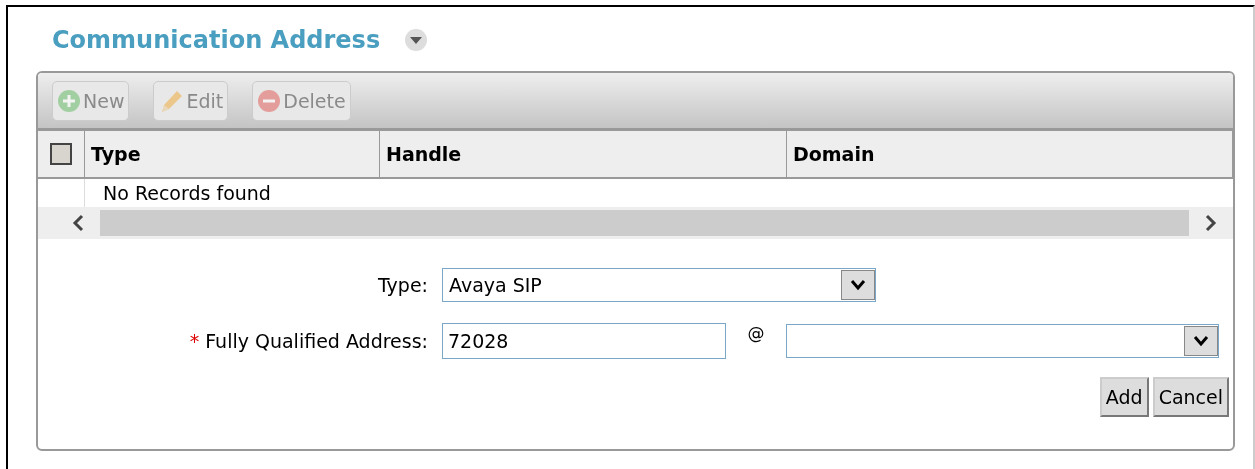  I want to click on scroll-left-icon, so click(78, 223).